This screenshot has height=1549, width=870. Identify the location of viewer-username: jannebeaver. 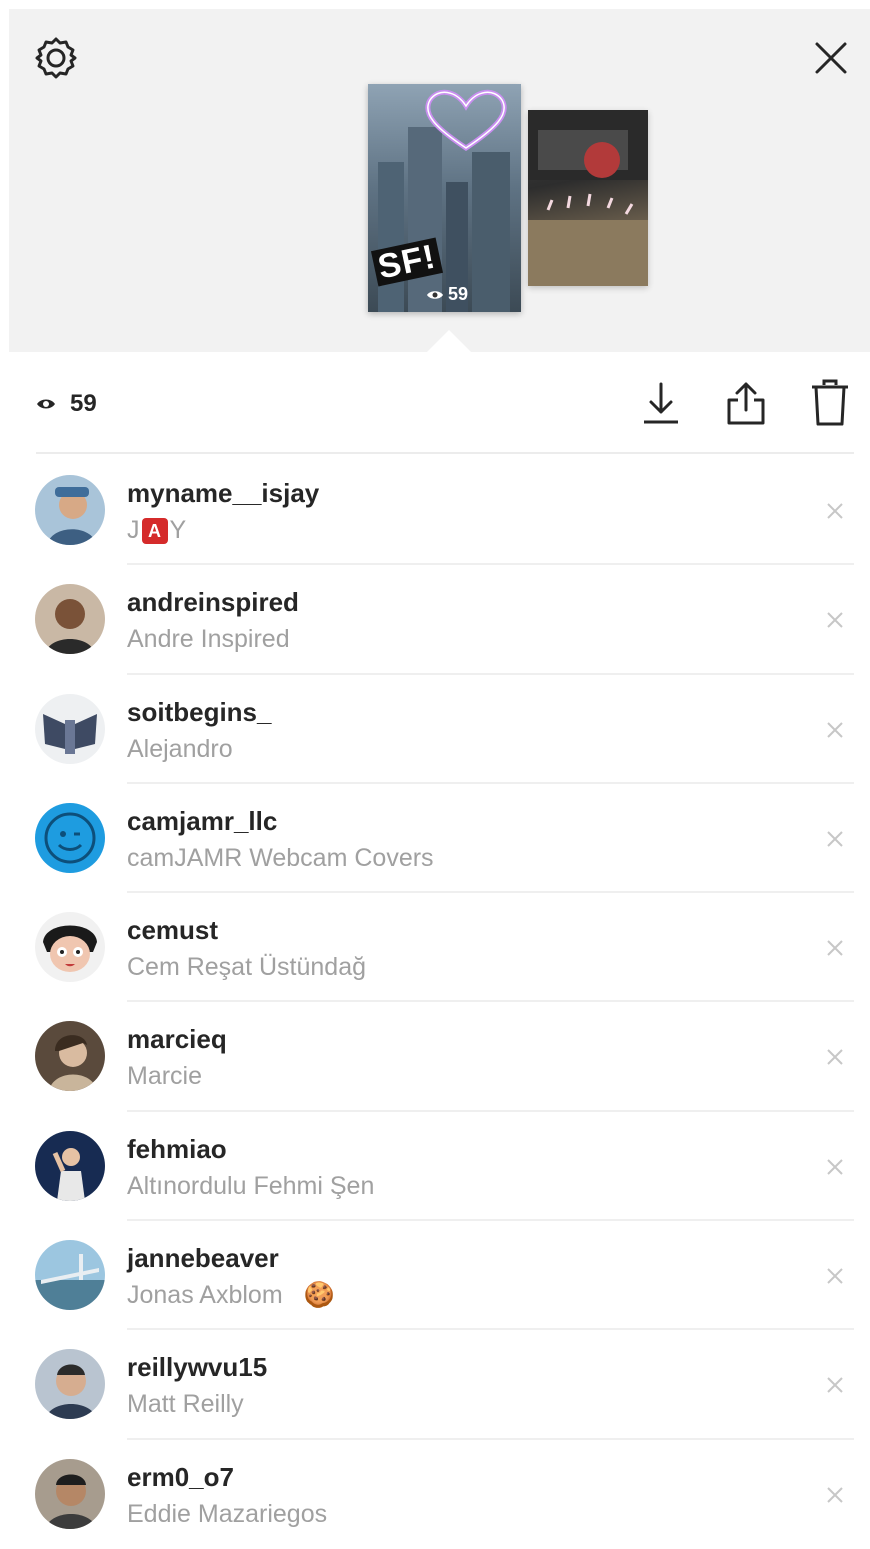
(203, 1258).